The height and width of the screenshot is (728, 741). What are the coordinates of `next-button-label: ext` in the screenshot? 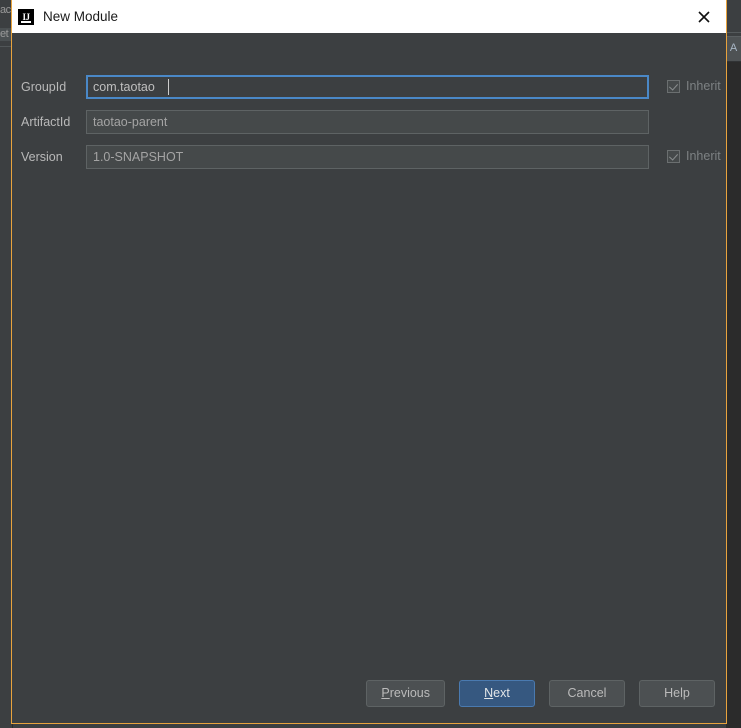 It's located at (501, 692).